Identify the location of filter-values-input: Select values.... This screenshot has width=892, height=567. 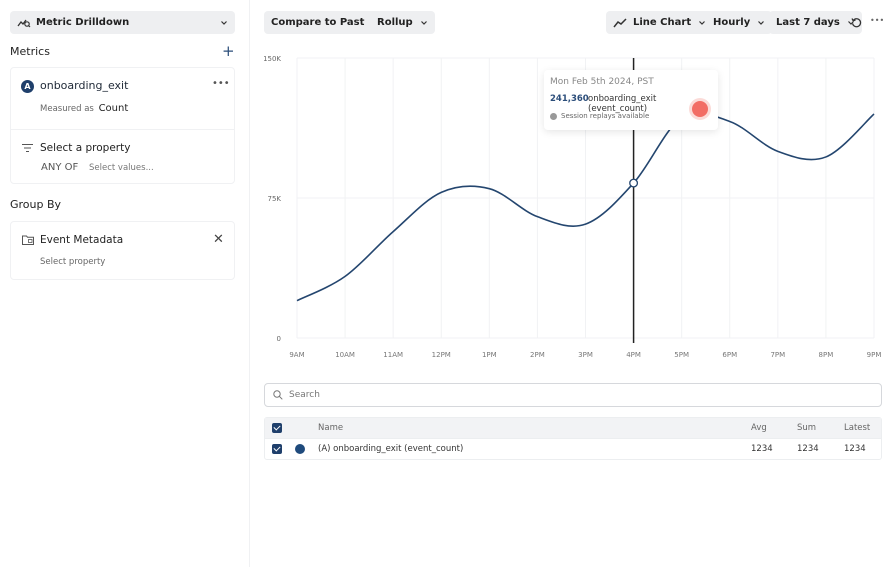
(121, 168).